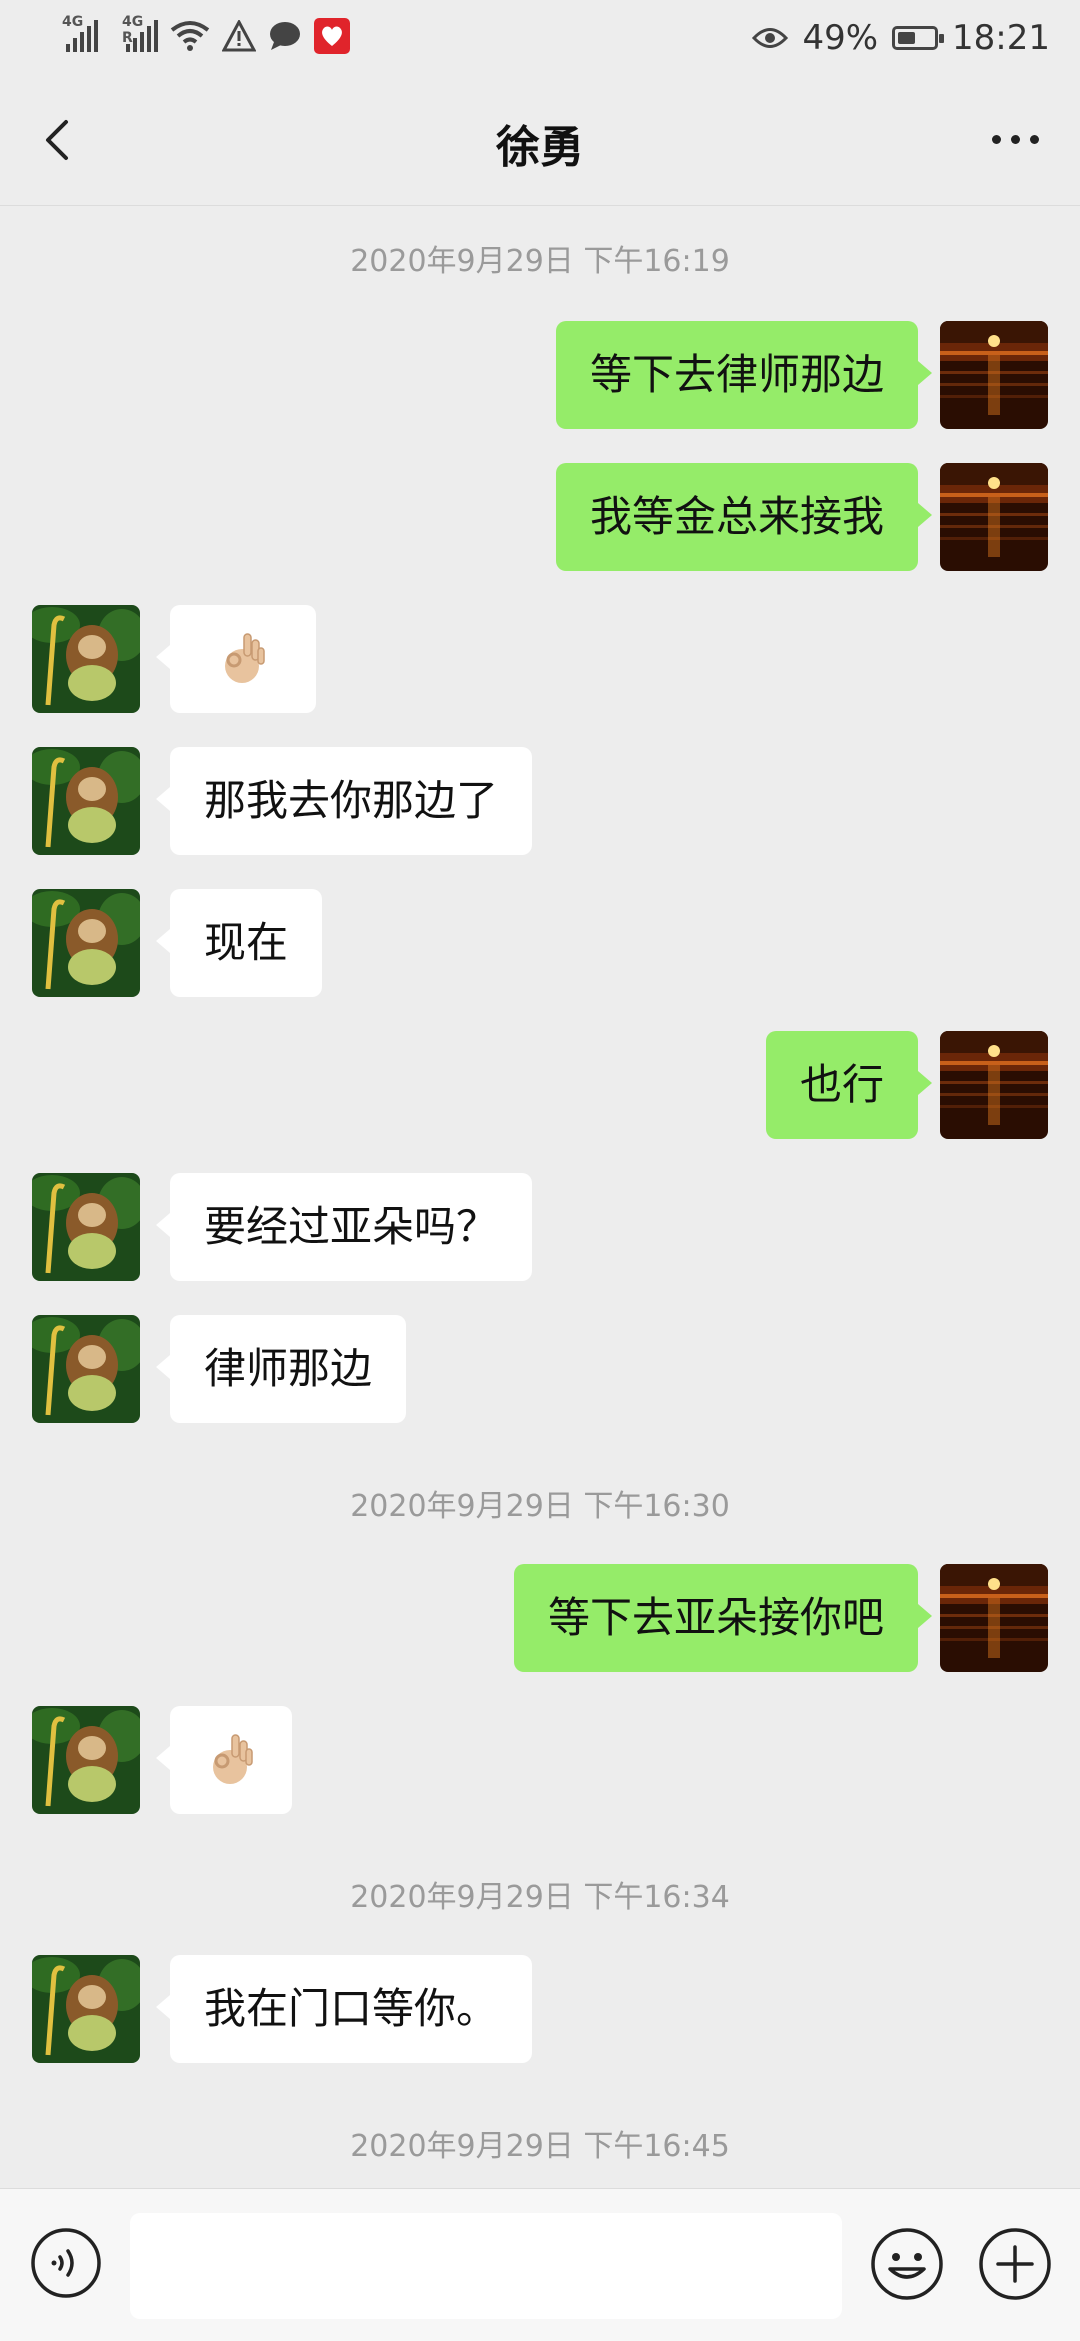  Describe the element at coordinates (540, 147) in the screenshot. I see `page-title: 徐勇` at that location.